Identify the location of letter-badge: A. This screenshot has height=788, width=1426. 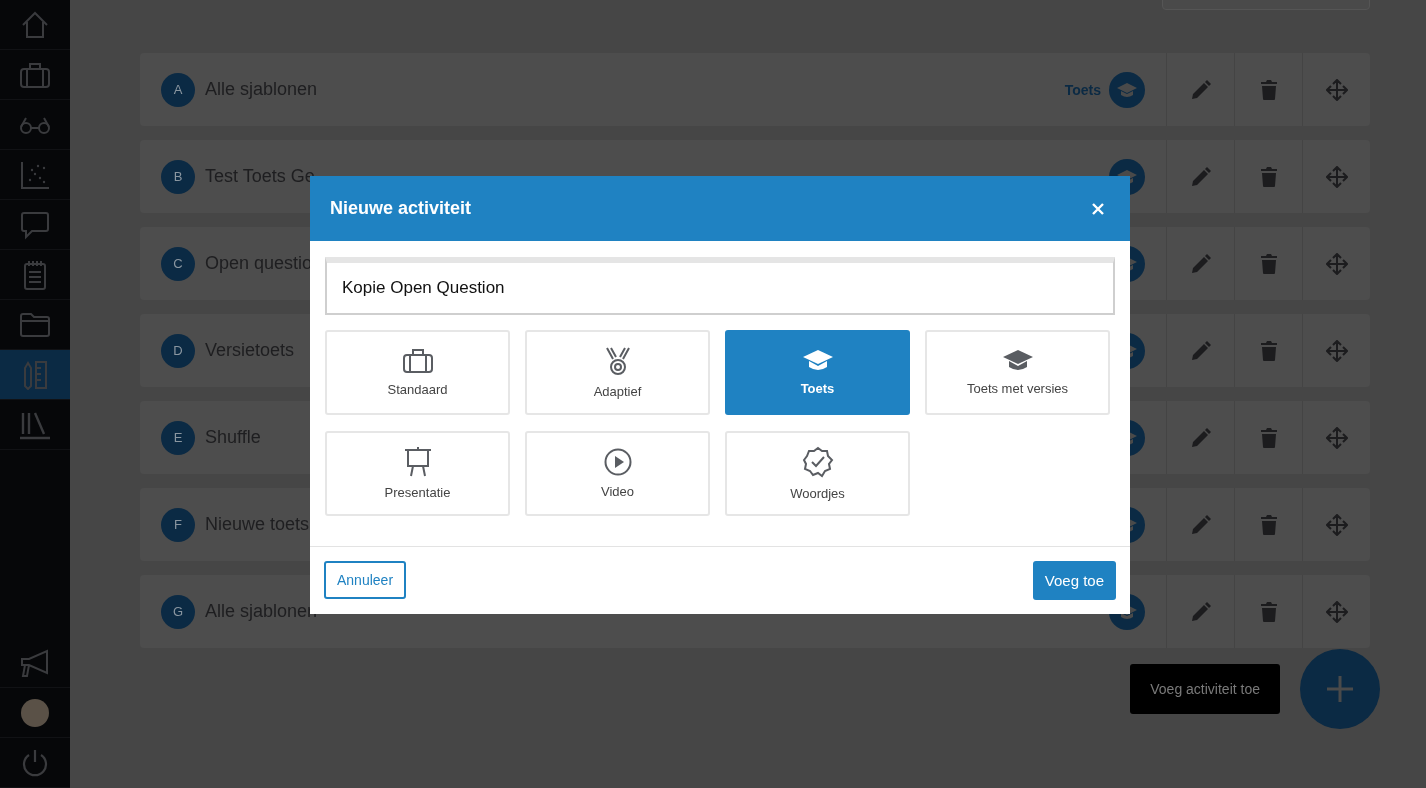
(178, 89).